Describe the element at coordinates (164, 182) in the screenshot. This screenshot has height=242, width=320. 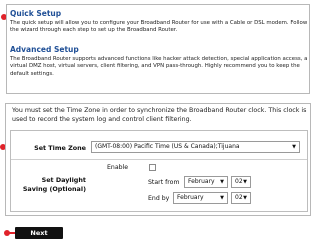
I see `start-from-label: Start from` at that location.